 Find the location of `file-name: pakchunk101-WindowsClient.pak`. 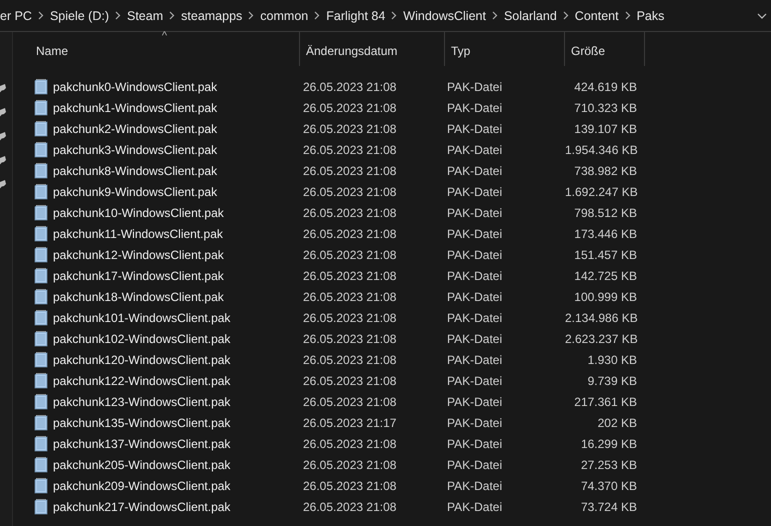

file-name: pakchunk101-WindowsClient.pak is located at coordinates (141, 317).